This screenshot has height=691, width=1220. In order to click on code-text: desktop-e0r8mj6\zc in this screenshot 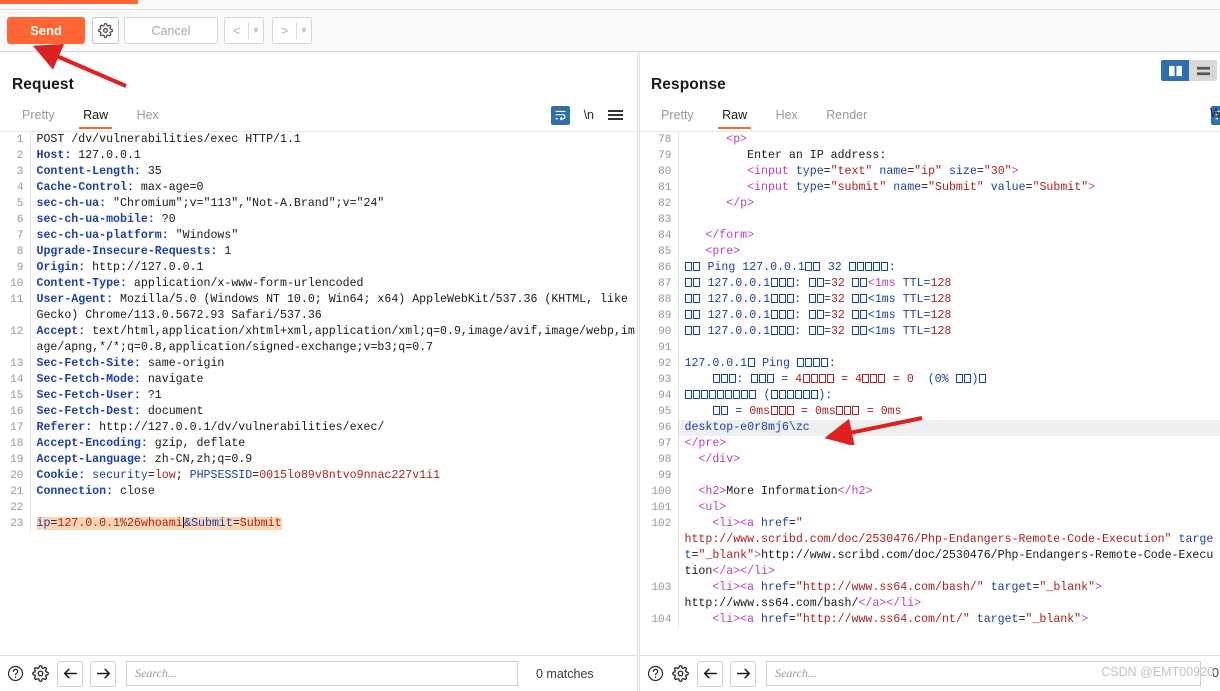, I will do `click(949, 428)`.